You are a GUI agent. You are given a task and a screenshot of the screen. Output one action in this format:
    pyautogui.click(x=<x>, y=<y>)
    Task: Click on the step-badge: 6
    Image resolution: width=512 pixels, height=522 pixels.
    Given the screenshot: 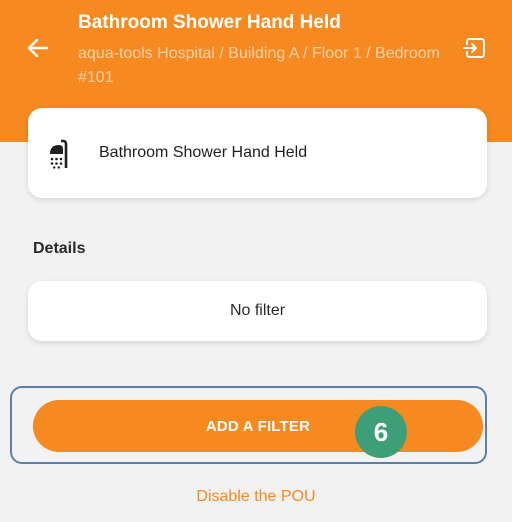 What is the action you would take?
    pyautogui.click(x=381, y=432)
    